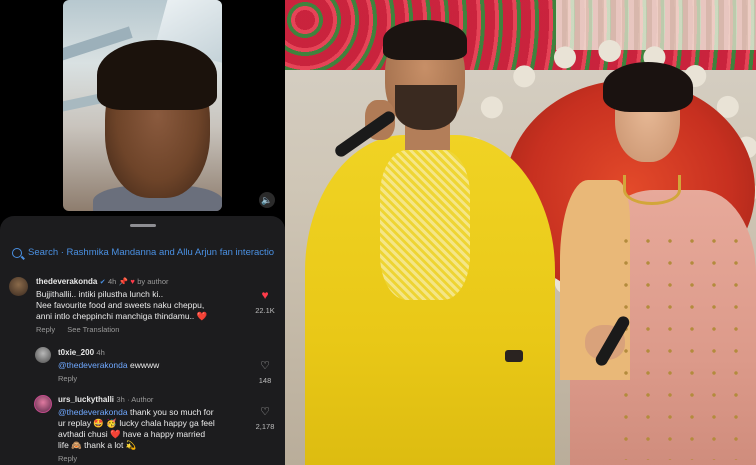  Describe the element at coordinates (265, 310) in the screenshot. I see `like-count: 22.1K` at that location.